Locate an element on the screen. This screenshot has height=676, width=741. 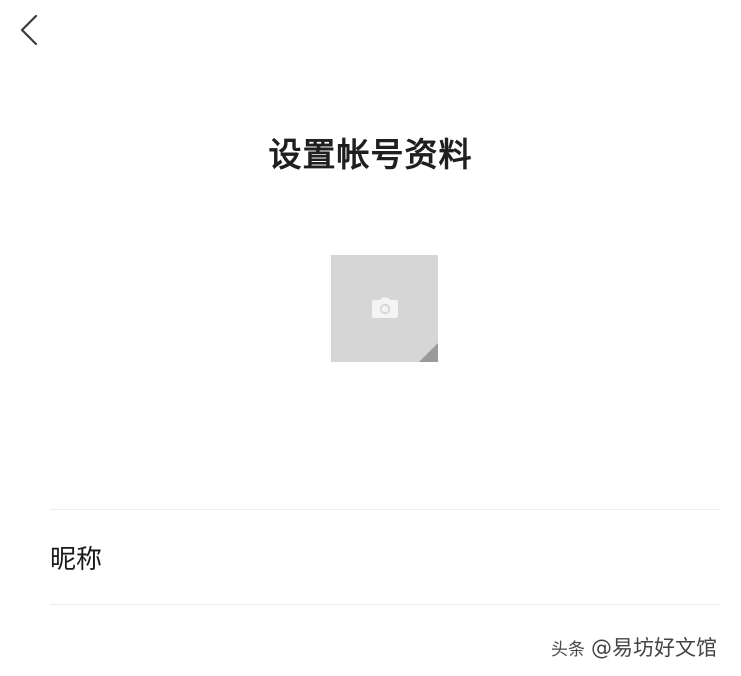
divider is located at coordinates (385, 604).